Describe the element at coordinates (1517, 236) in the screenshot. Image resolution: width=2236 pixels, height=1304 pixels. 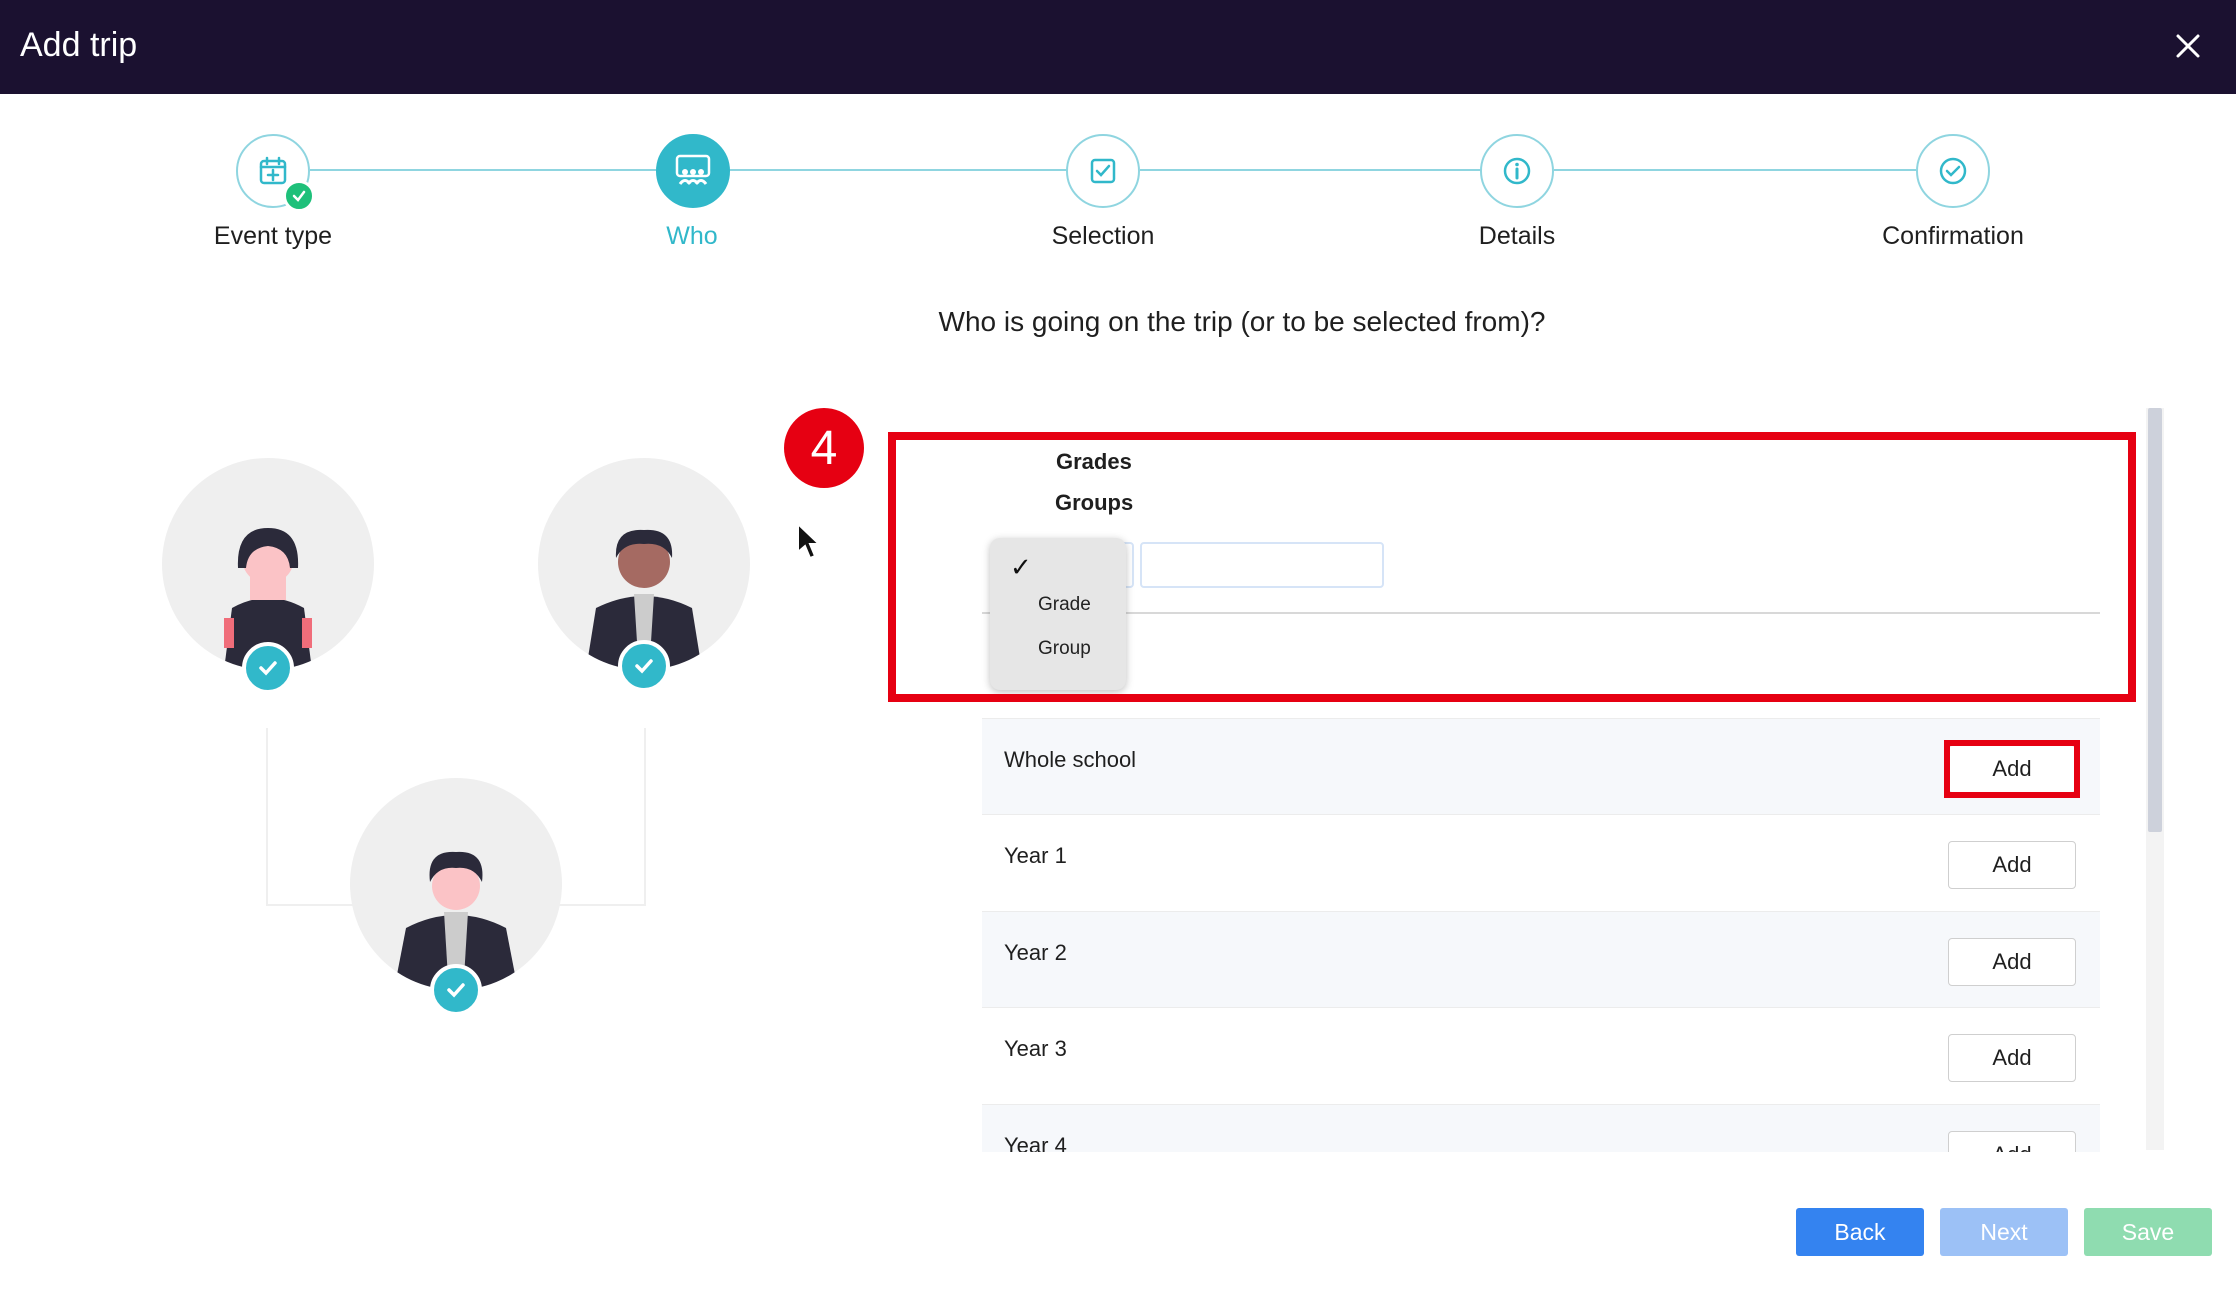
I see `step-label: Details` at that location.